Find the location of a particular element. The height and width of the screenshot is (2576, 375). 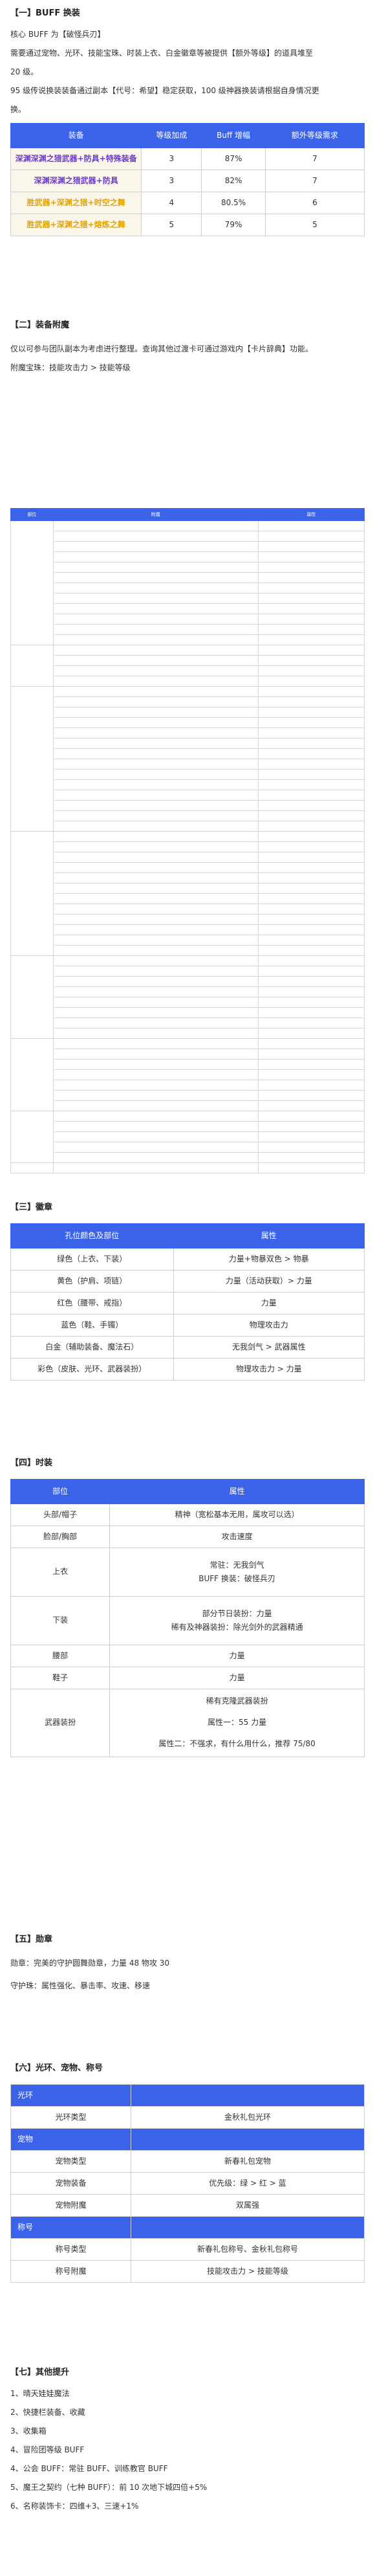

table-row: 头部/帽子 精神（宽松基本无用，属攻可以选） is located at coordinates (187, 1514).